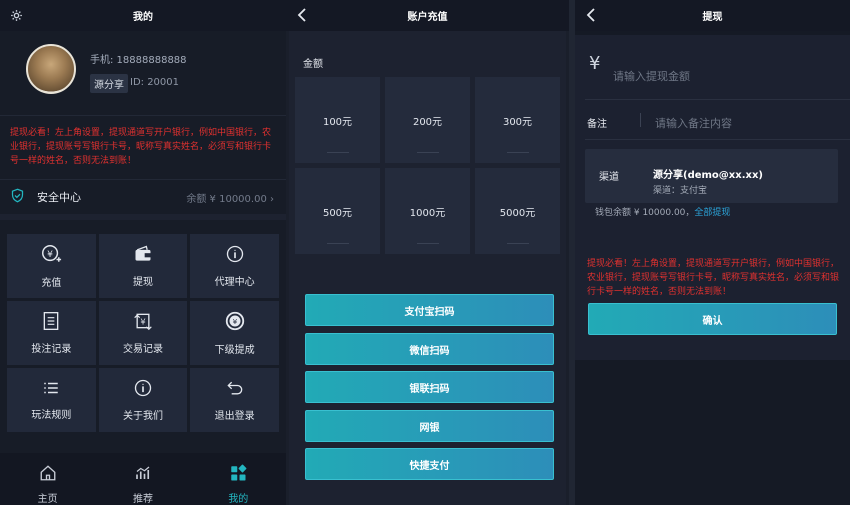  Describe the element at coordinates (142, 499) in the screenshot. I see `tab-label: 推荐` at that location.